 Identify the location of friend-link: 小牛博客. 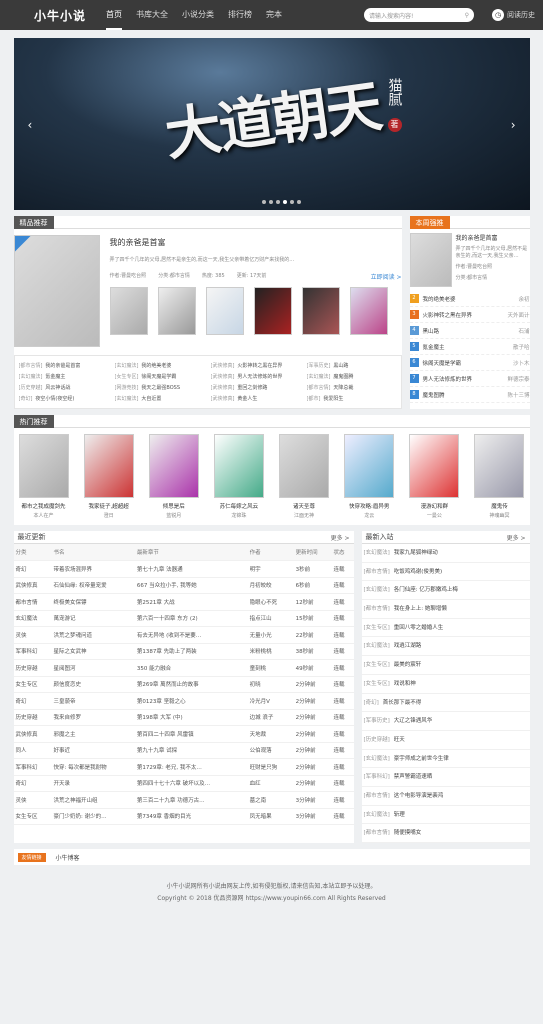
(68, 857).